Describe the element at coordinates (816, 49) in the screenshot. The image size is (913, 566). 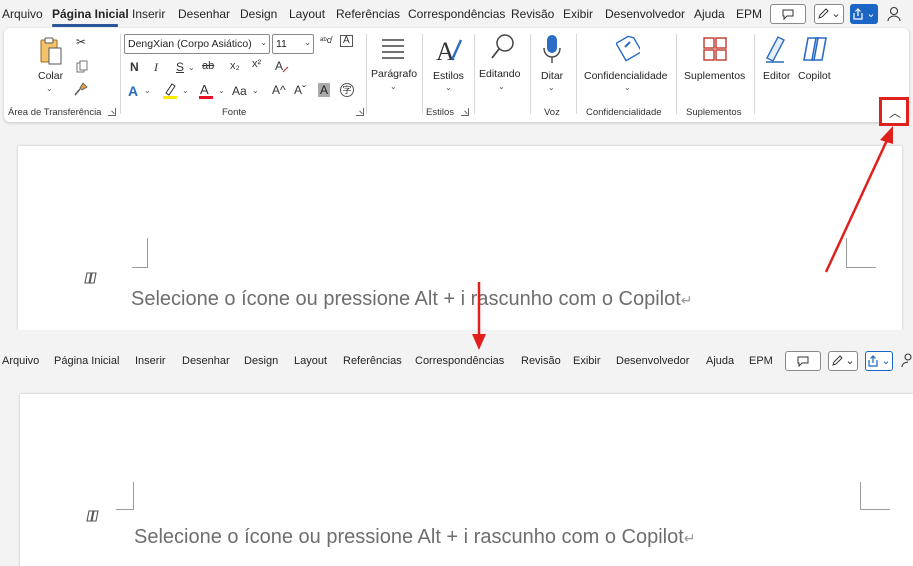
I see `copilot-icon` at that location.